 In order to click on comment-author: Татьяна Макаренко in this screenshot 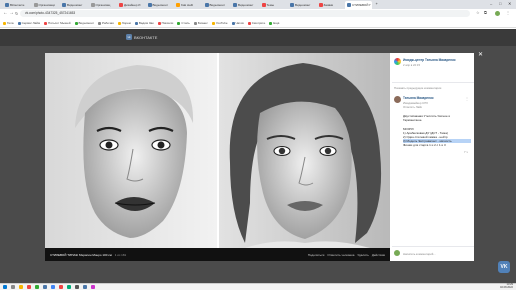, I will do `click(418, 98)`.